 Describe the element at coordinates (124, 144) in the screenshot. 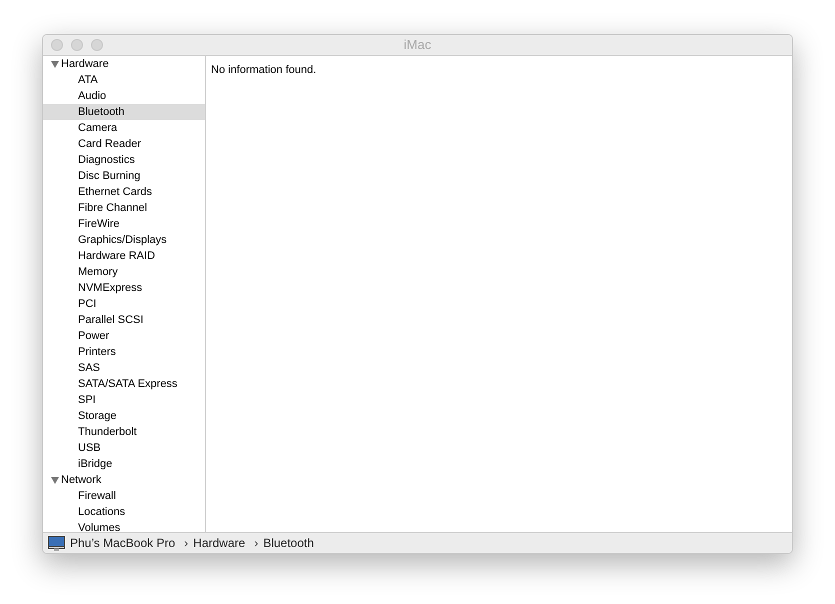

I see `sidebar-item: Card Reader` at that location.